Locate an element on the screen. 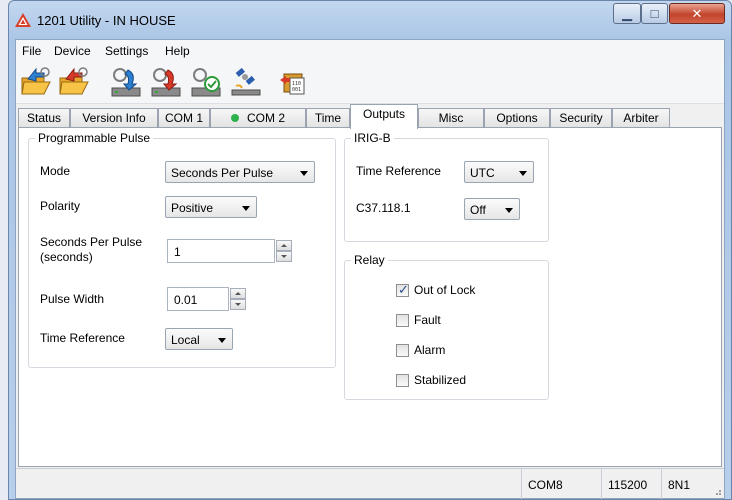 The width and height of the screenshot is (732, 500). menu-file: File is located at coordinates (31, 51).